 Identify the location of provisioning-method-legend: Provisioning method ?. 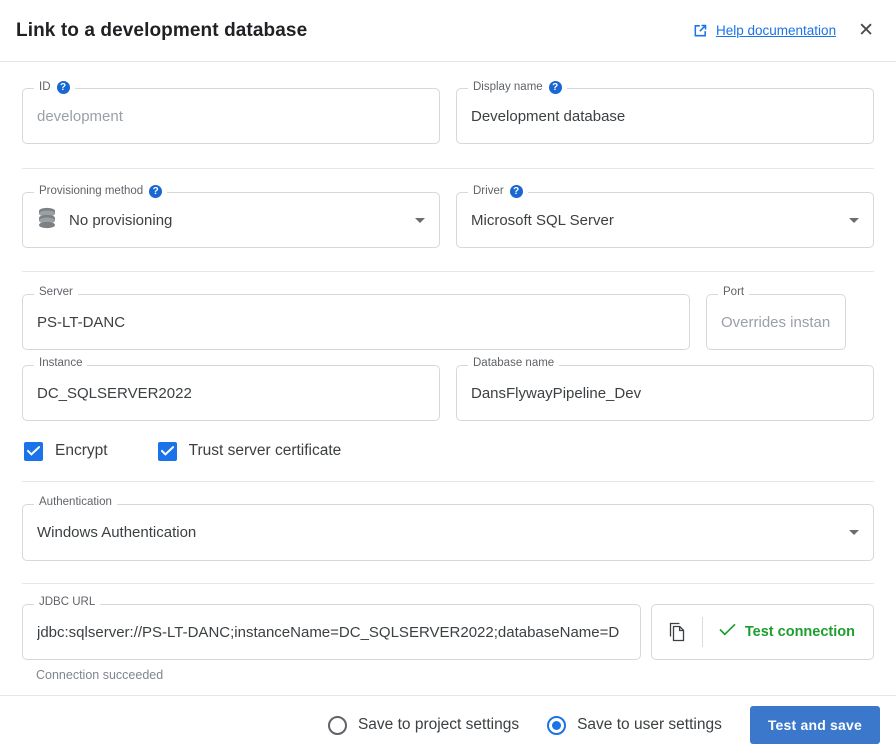
(101, 191).